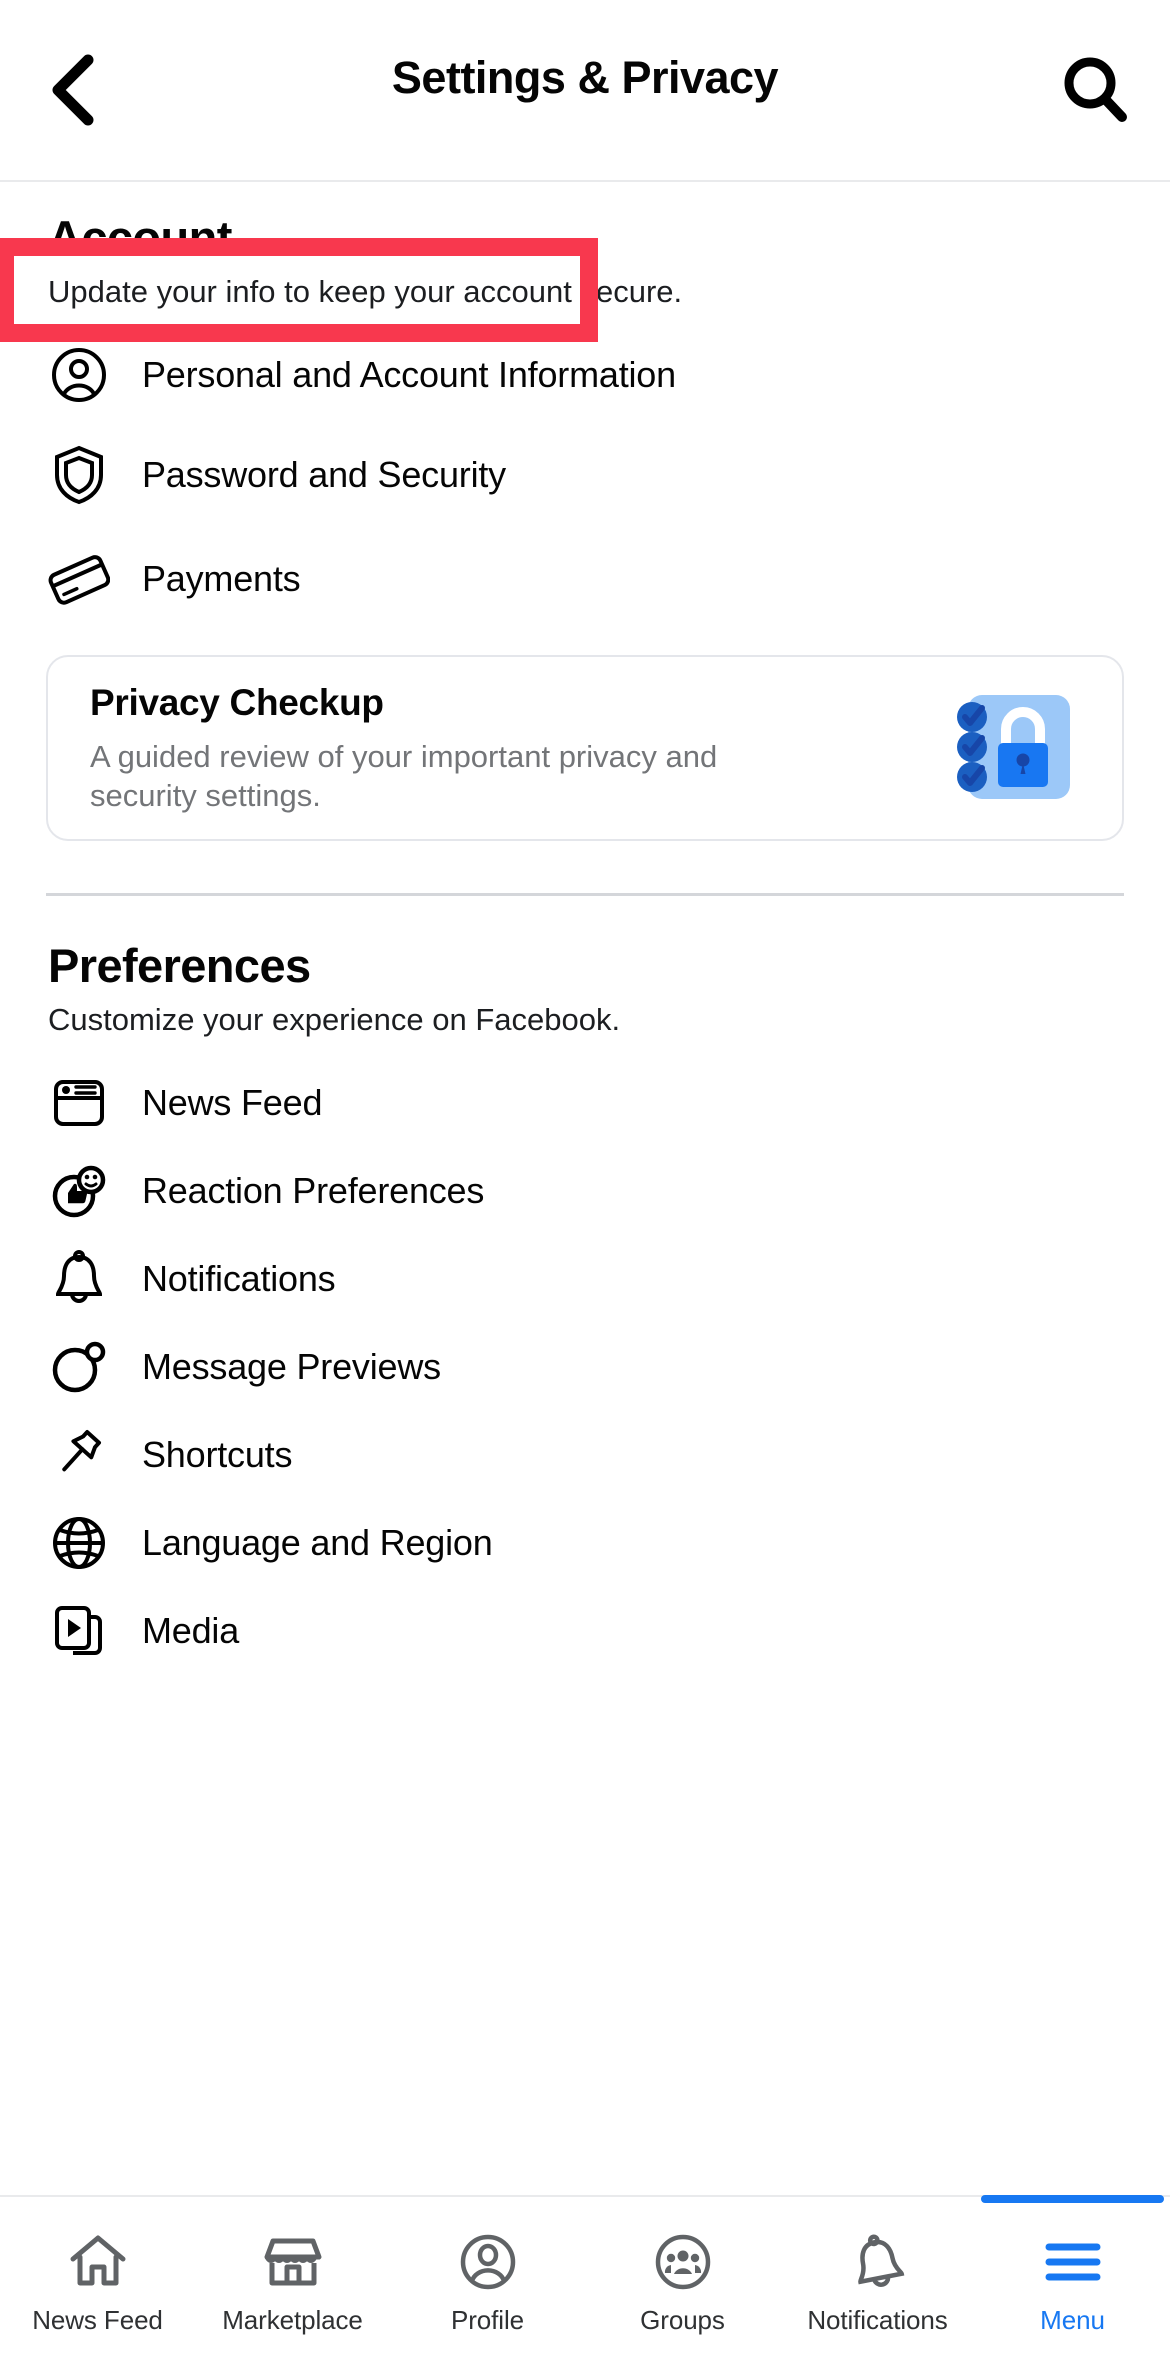  Describe the element at coordinates (221, 579) in the screenshot. I see `row-label: Payments` at that location.